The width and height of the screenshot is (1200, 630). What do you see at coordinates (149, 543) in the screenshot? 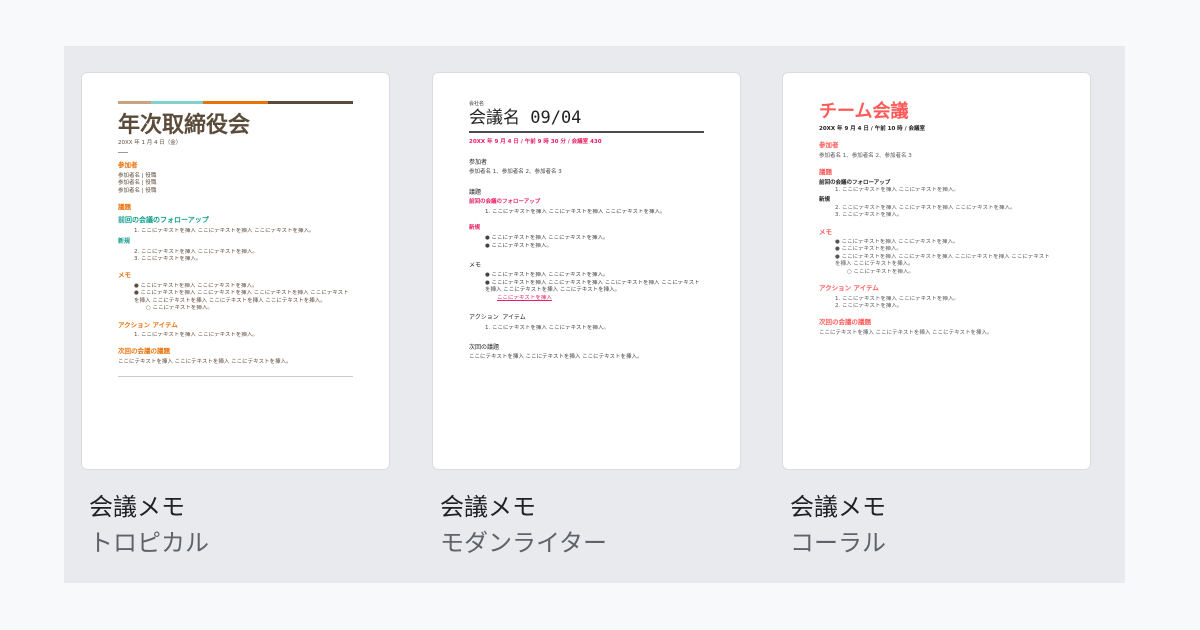
I see `template-style: トロピカル` at bounding box center [149, 543].